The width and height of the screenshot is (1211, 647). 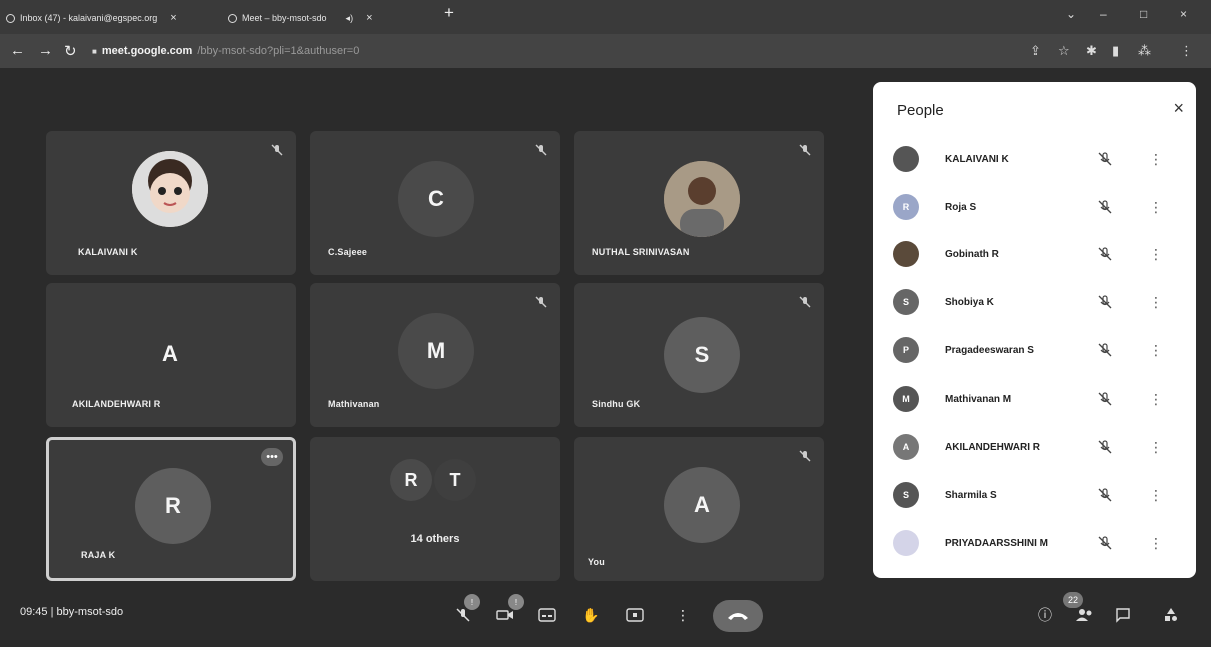 I want to click on tab-label: Meet – bby-msot-sdo, so click(x=284, y=18).